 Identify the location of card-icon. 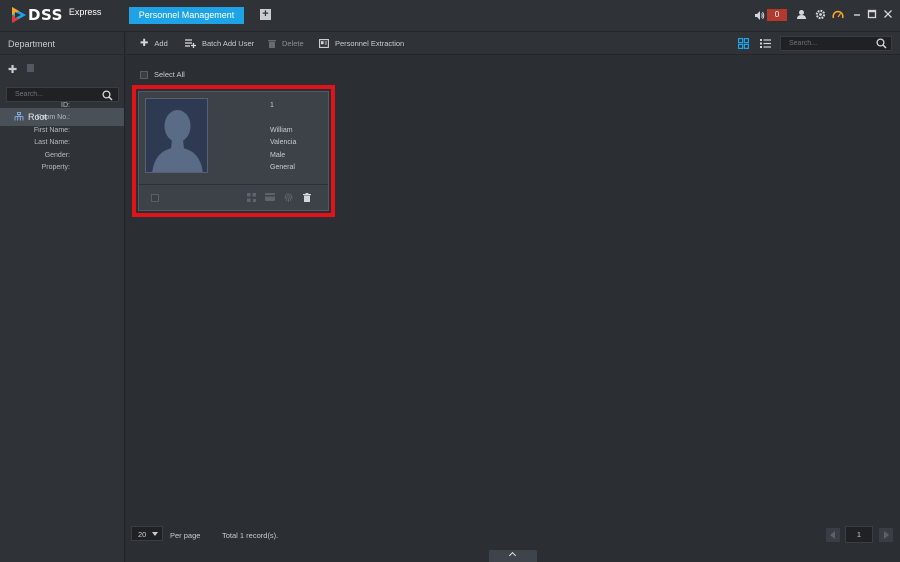
(270, 197).